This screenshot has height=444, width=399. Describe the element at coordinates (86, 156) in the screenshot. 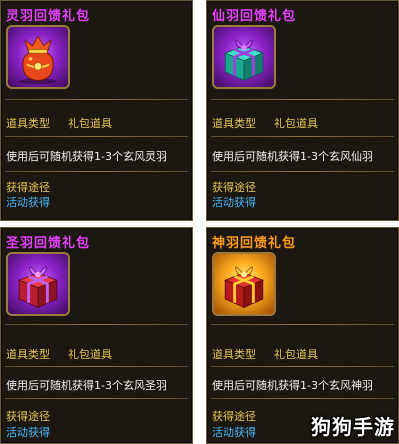

I see `item-description: 使用后可随机获得1-3个玄风灵羽` at that location.